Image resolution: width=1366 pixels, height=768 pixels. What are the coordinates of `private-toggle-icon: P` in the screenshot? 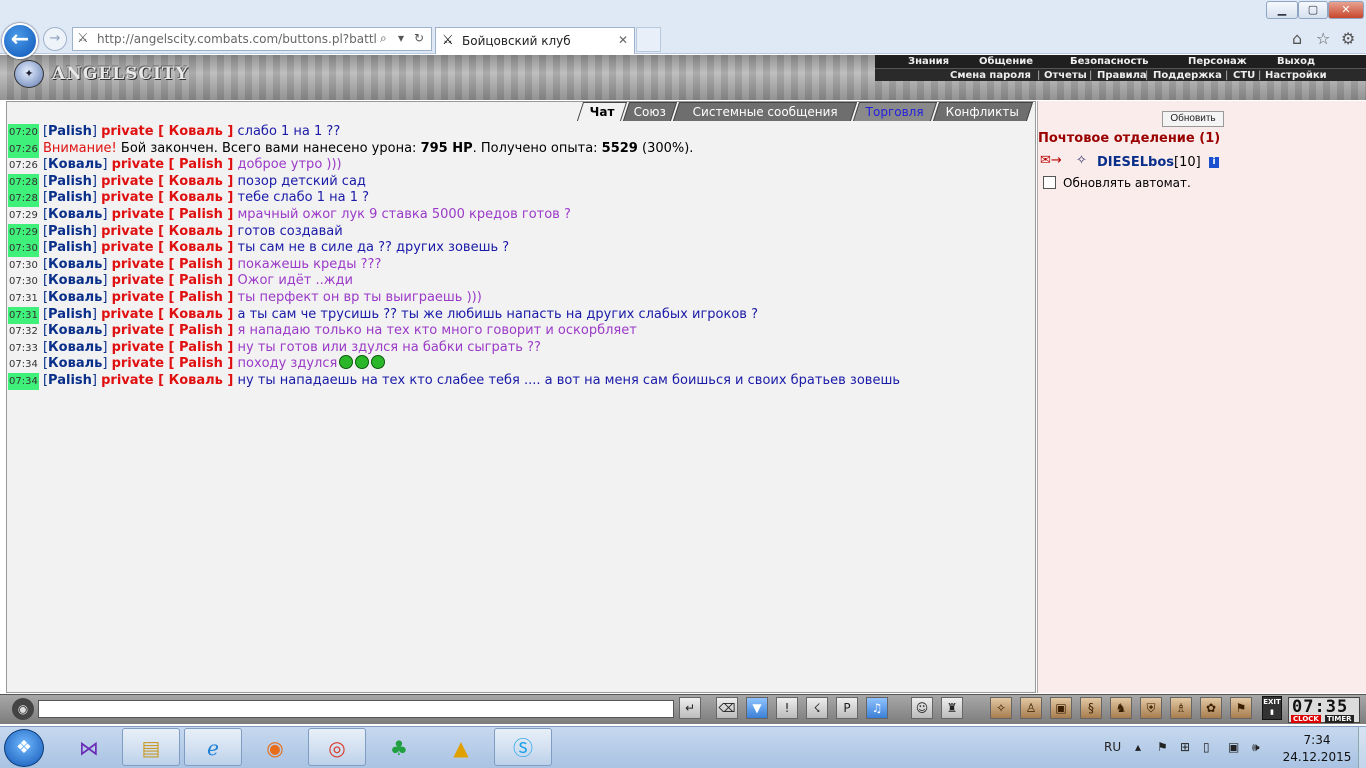 It's located at (847, 708).